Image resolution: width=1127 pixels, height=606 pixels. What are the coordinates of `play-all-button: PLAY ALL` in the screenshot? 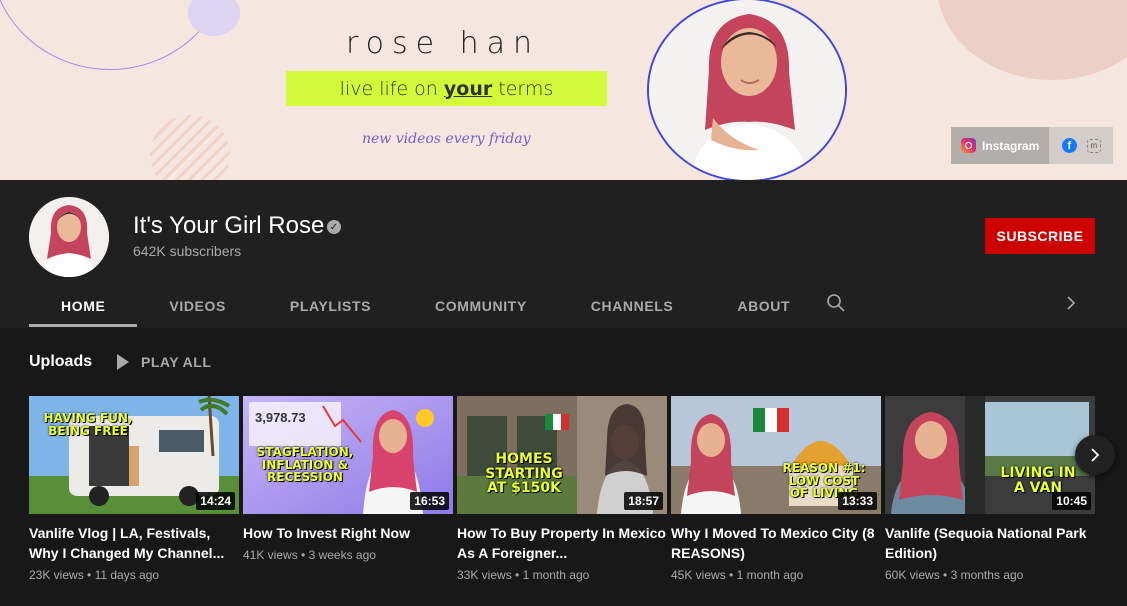 It's located at (164, 362).